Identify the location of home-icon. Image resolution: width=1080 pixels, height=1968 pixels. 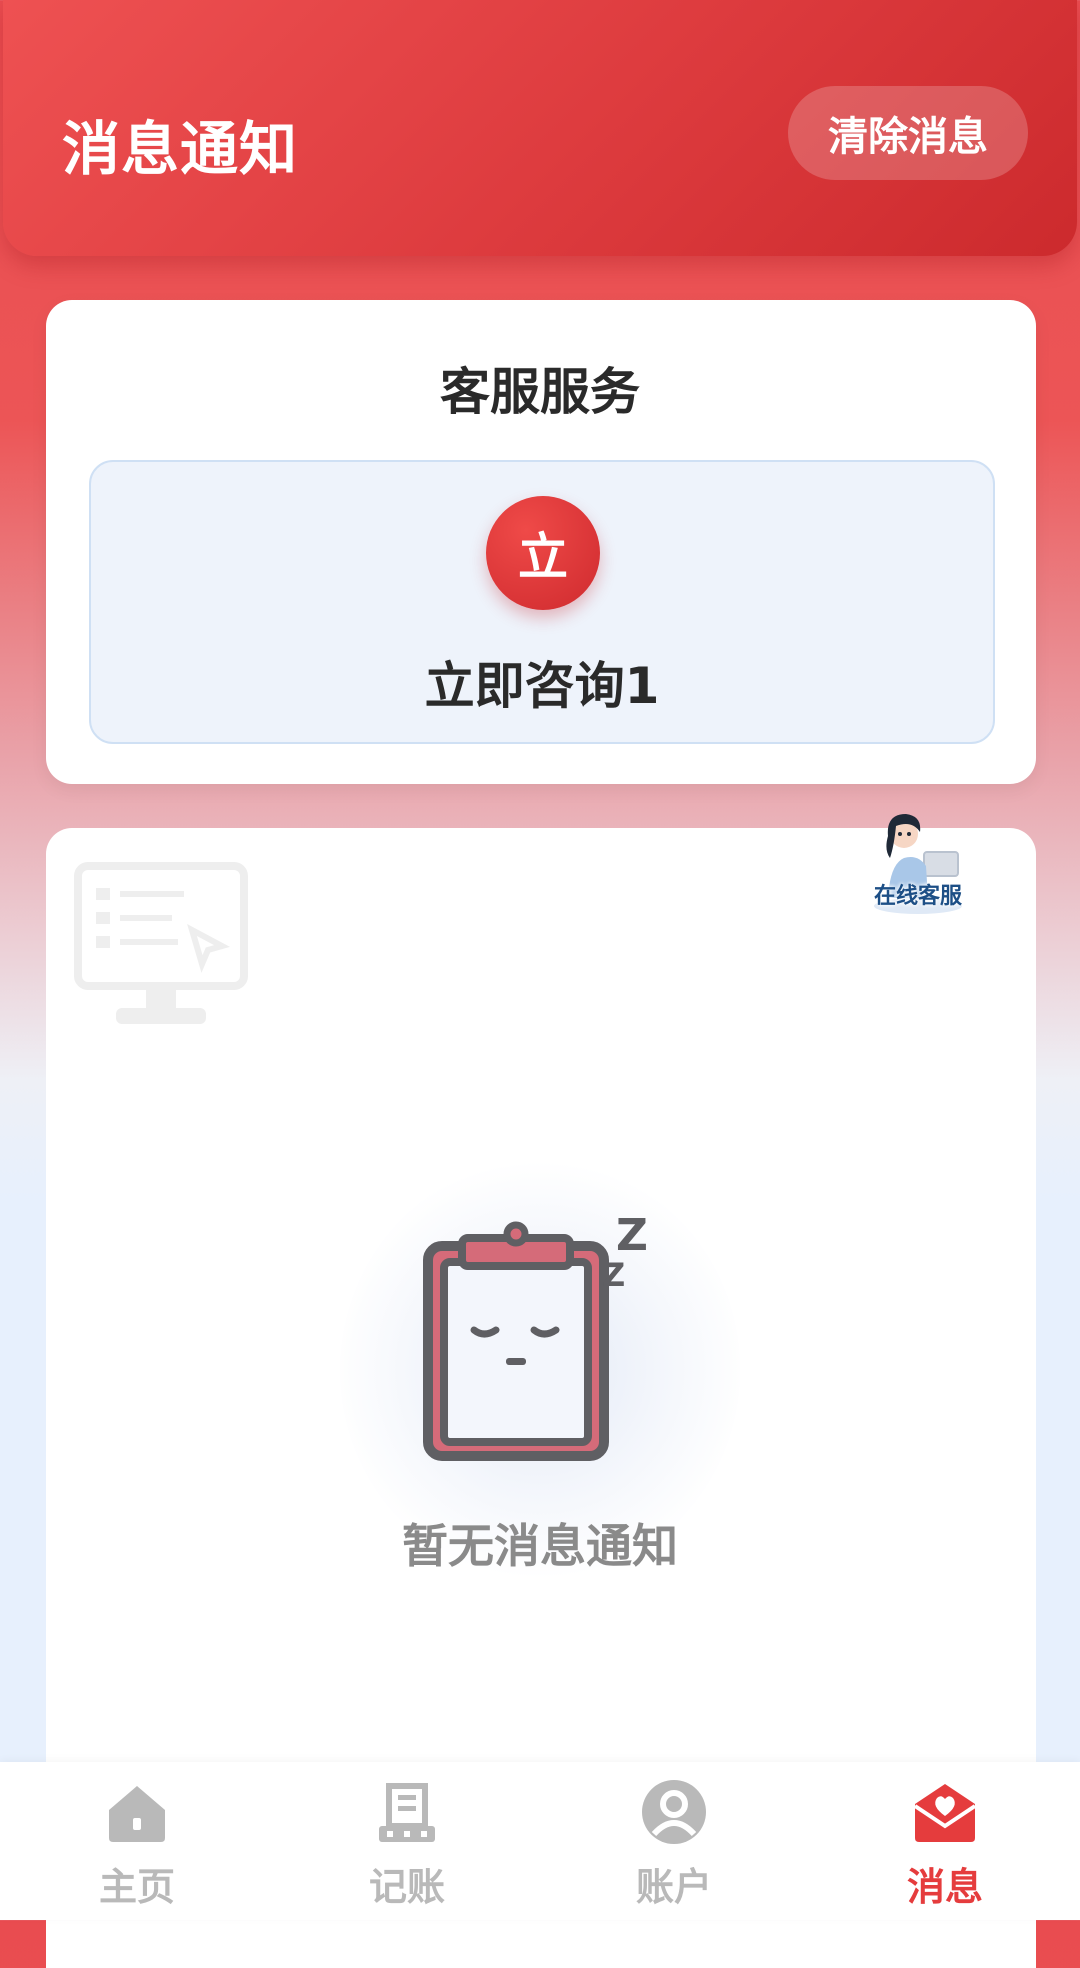
(137, 1814).